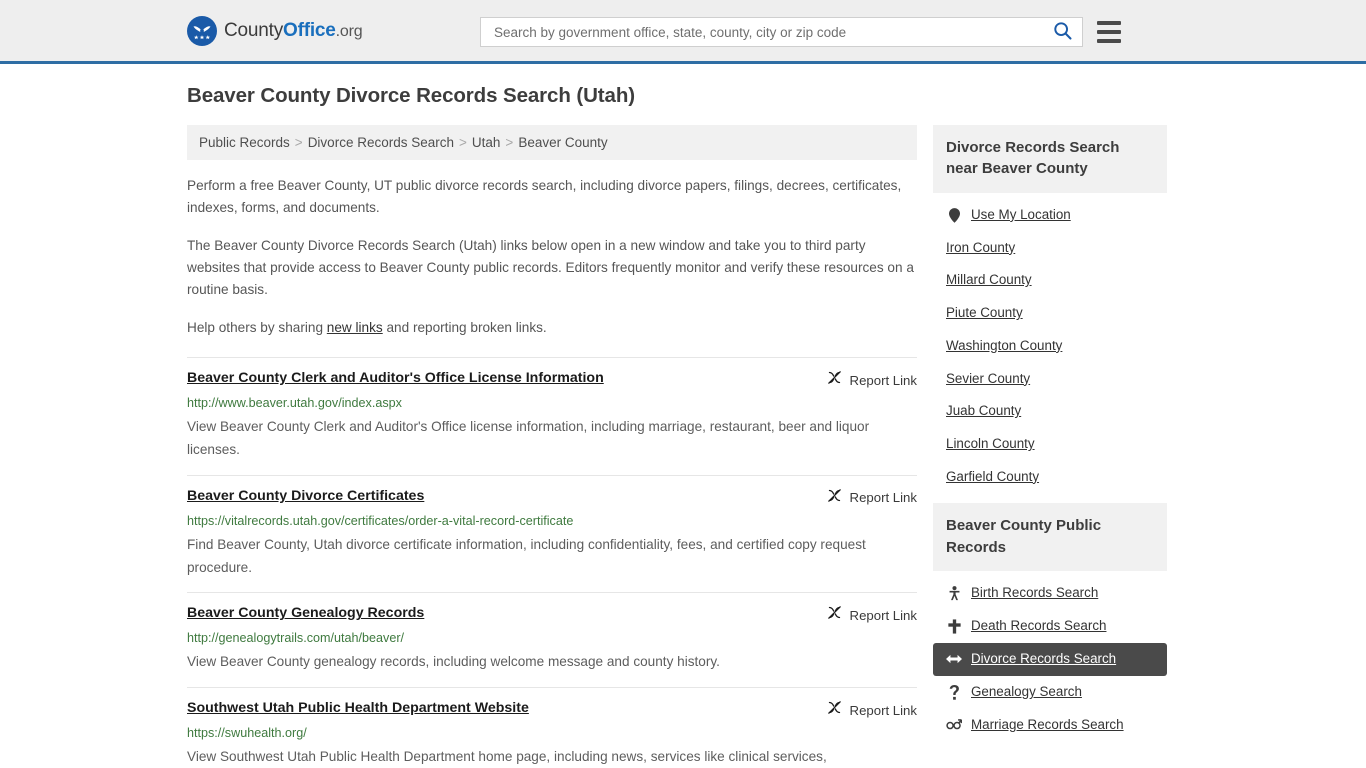 This screenshot has height=768, width=1366. Describe the element at coordinates (1050, 379) in the screenshot. I see `sidebar-item-sevier-county: Sevier County` at that location.